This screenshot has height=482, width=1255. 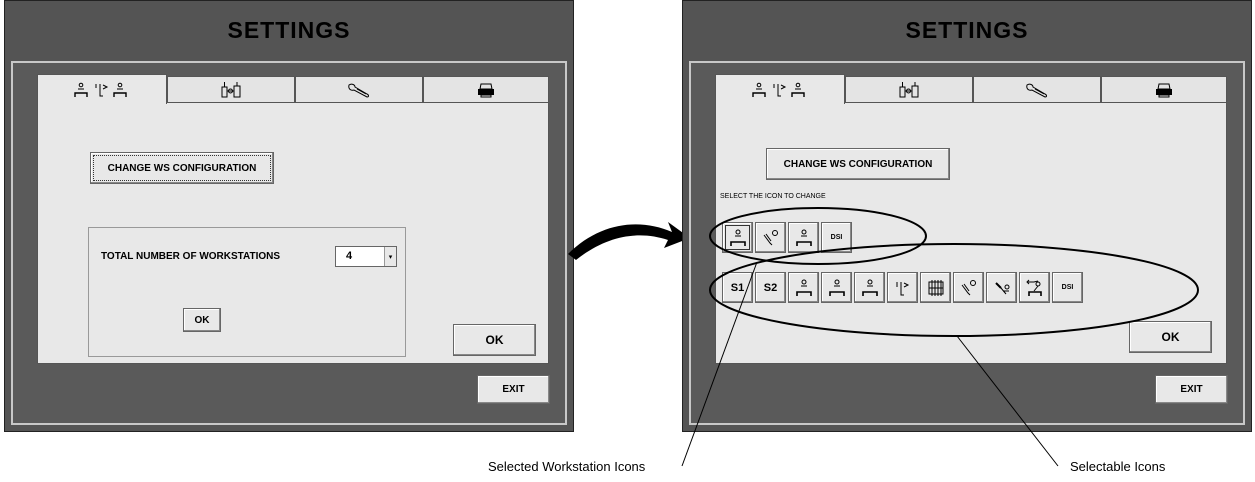 I want to click on selectable-icons-ellipse, so click(x=954, y=290).